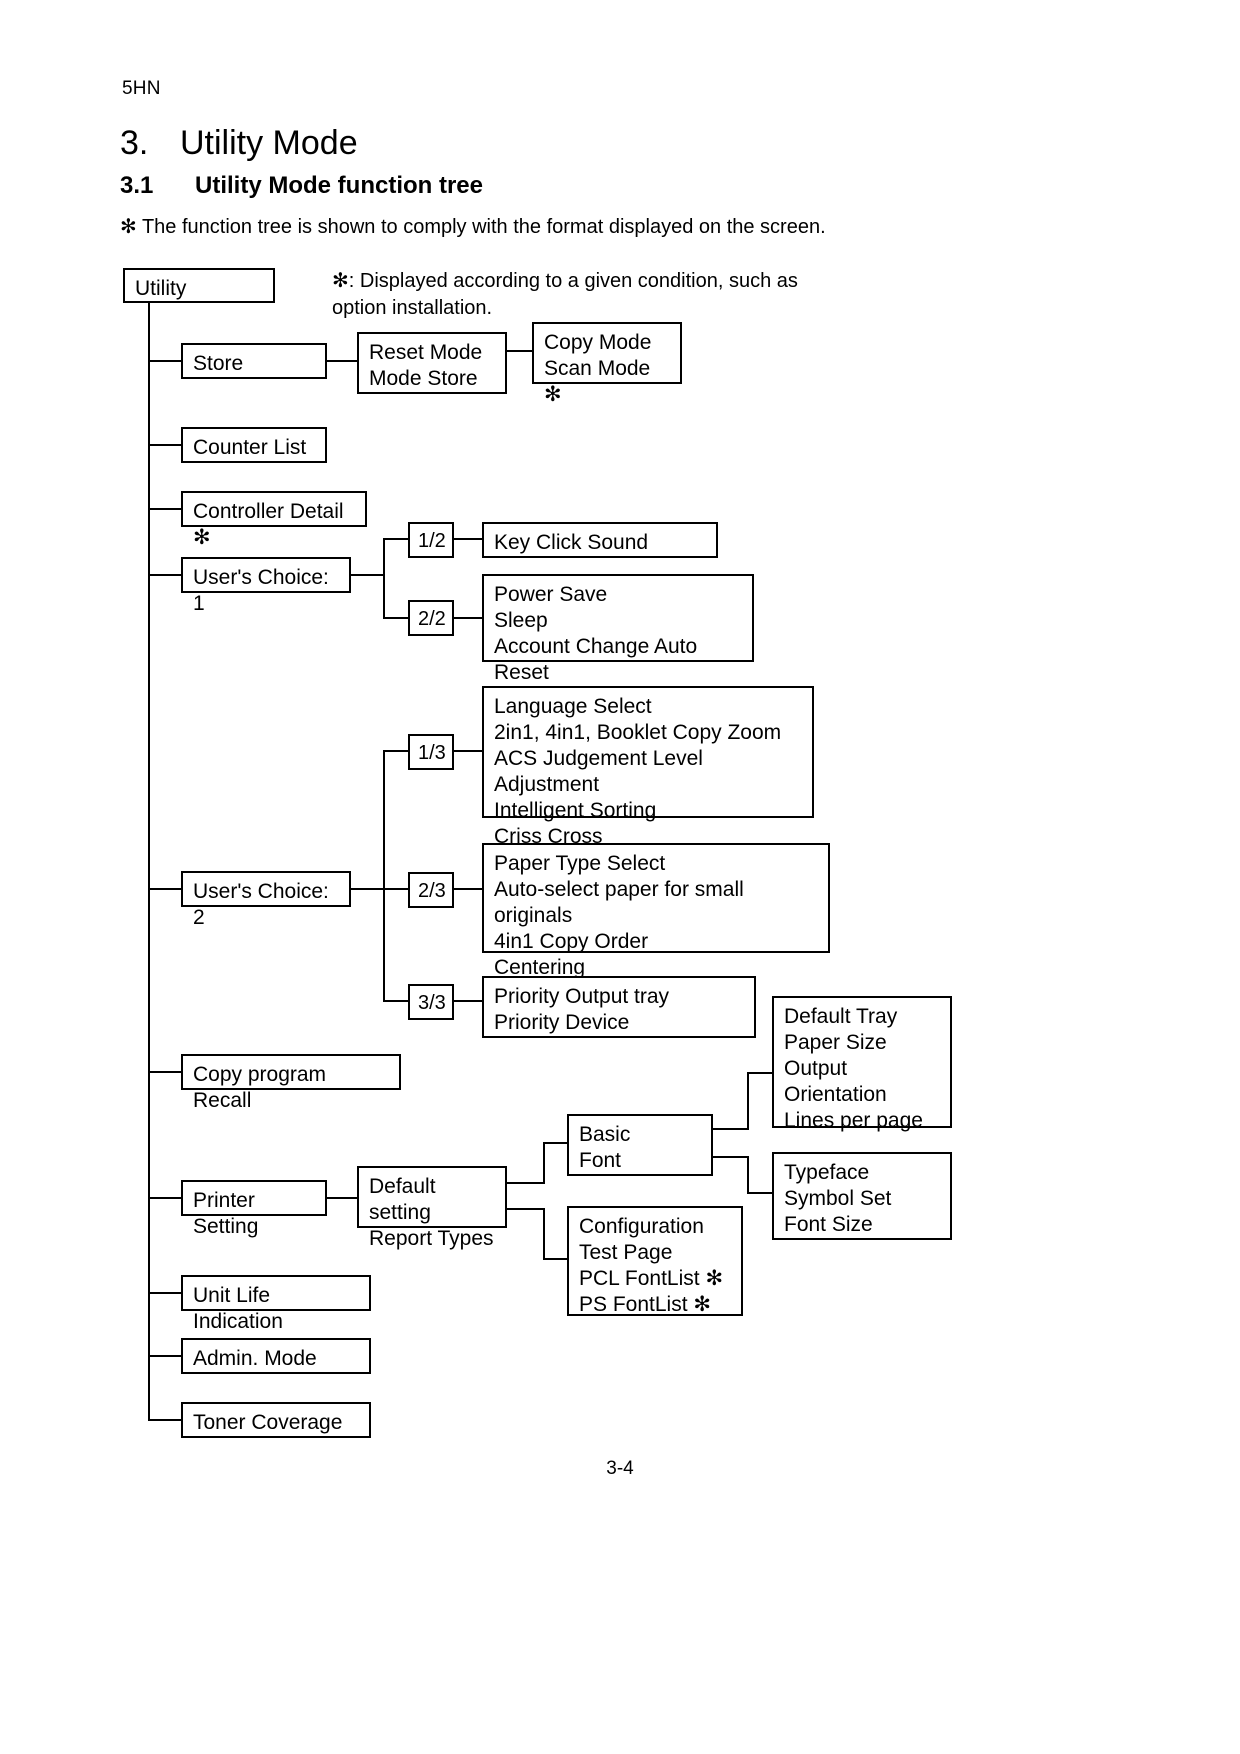  Describe the element at coordinates (395, 539) in the screenshot. I see `link-uc1-p1` at that location.